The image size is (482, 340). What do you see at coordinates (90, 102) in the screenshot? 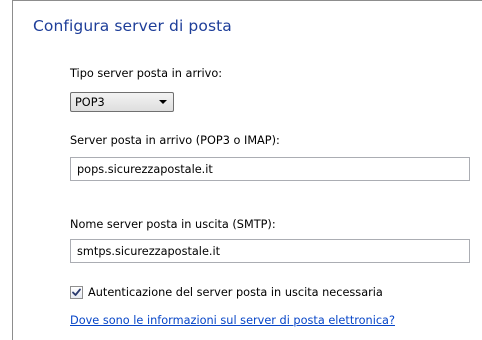
I see `incoming-type-selected: POP3` at bounding box center [90, 102].